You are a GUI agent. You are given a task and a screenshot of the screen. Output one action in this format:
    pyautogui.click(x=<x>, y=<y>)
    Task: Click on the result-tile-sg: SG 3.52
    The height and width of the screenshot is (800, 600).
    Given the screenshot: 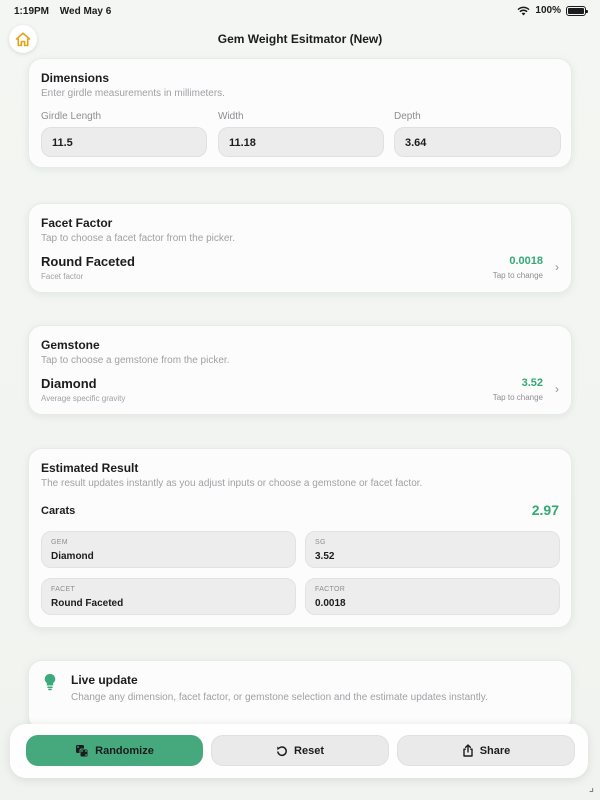 What is the action you would take?
    pyautogui.click(x=432, y=549)
    